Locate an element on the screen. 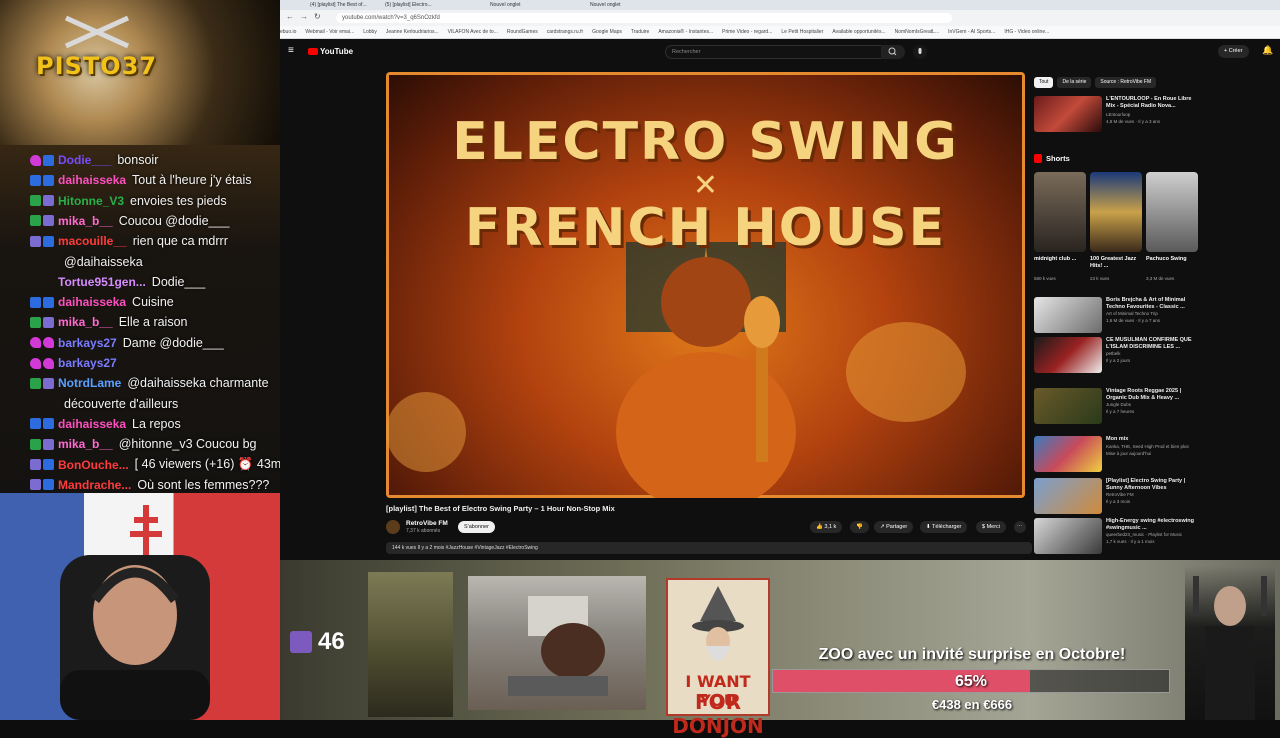 The height and width of the screenshot is (738, 1280). thumbnail-title-line2: FRENCH HOUSE is located at coordinates (705, 228).